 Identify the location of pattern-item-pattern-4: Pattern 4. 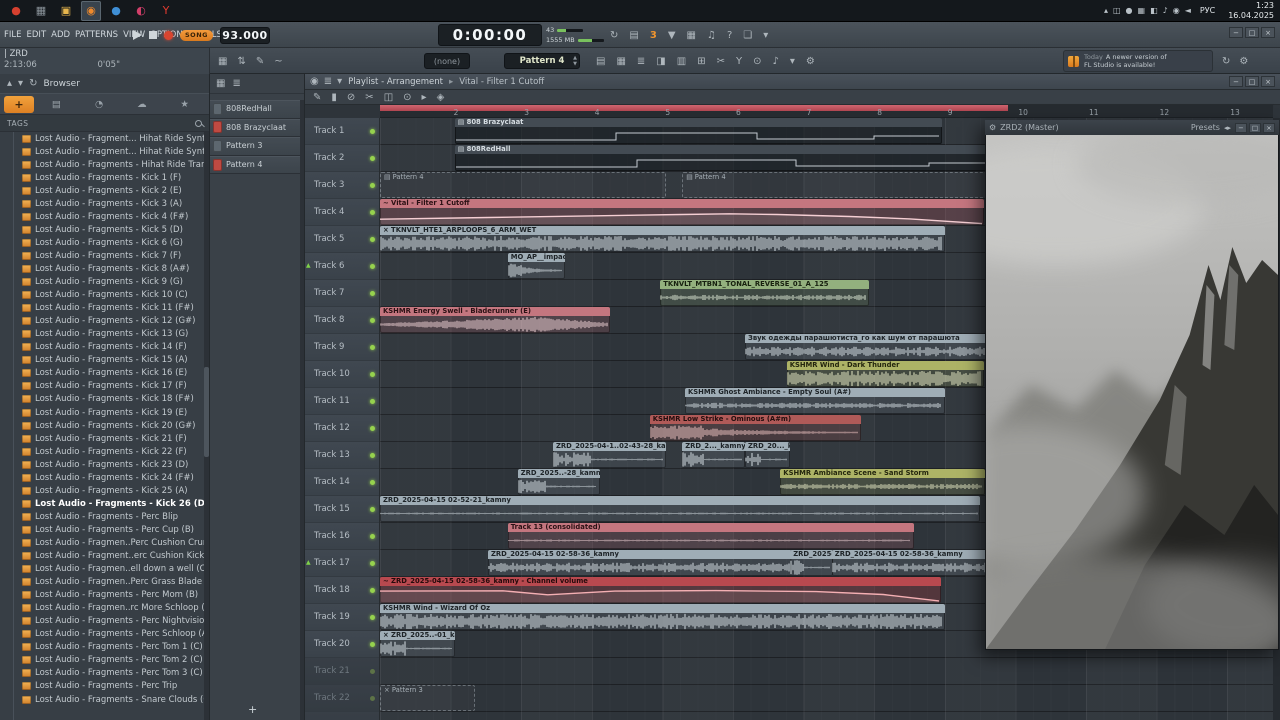
(255, 165).